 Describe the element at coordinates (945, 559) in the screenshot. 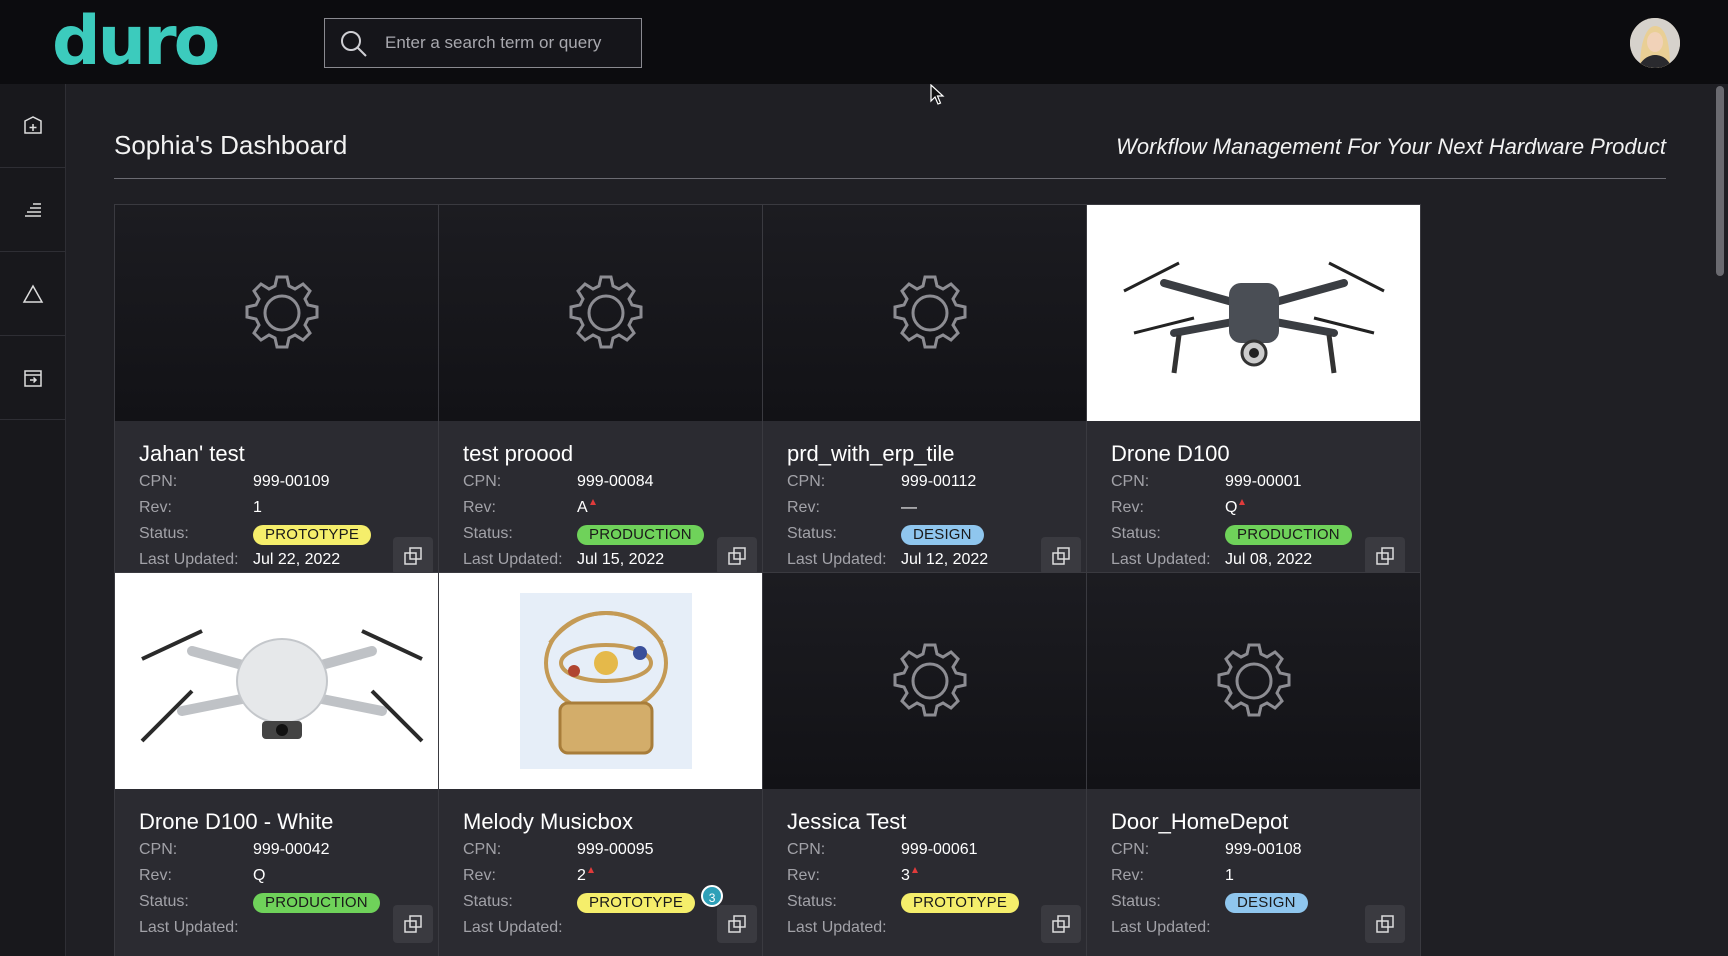

I see `updated-value: Jul 12, 2022` at that location.